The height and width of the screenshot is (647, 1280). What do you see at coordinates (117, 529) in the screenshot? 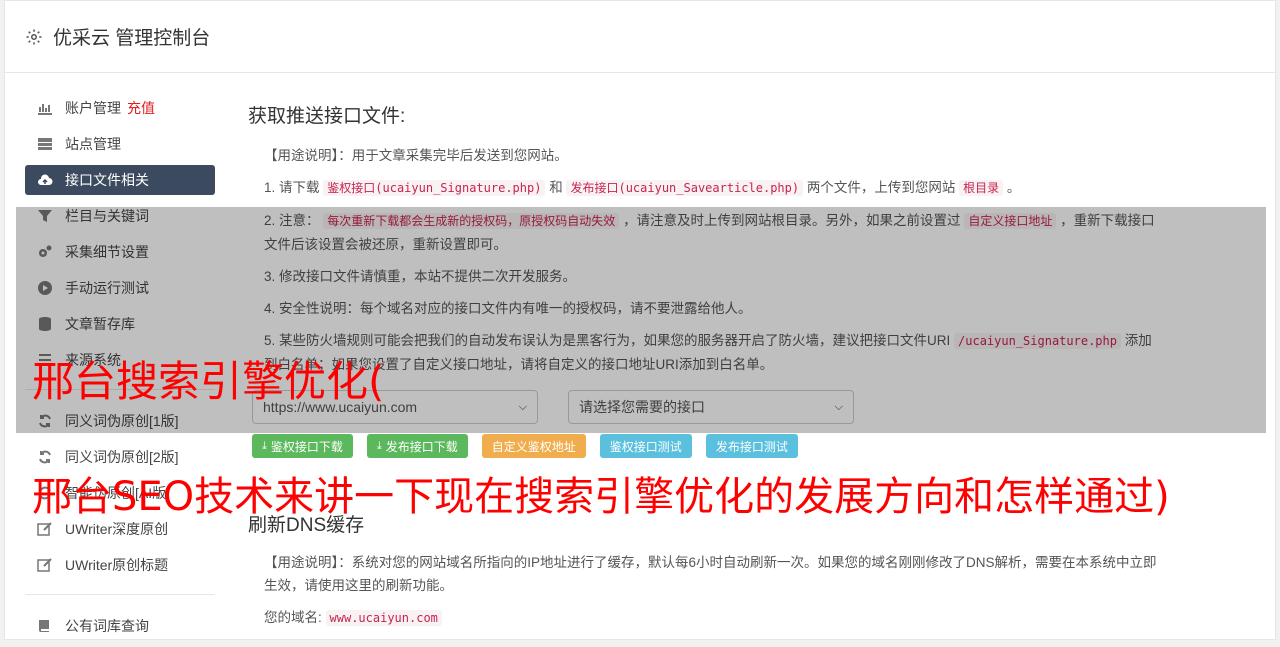
I see `sidebar-item-label: UWriter深度原创` at bounding box center [117, 529].